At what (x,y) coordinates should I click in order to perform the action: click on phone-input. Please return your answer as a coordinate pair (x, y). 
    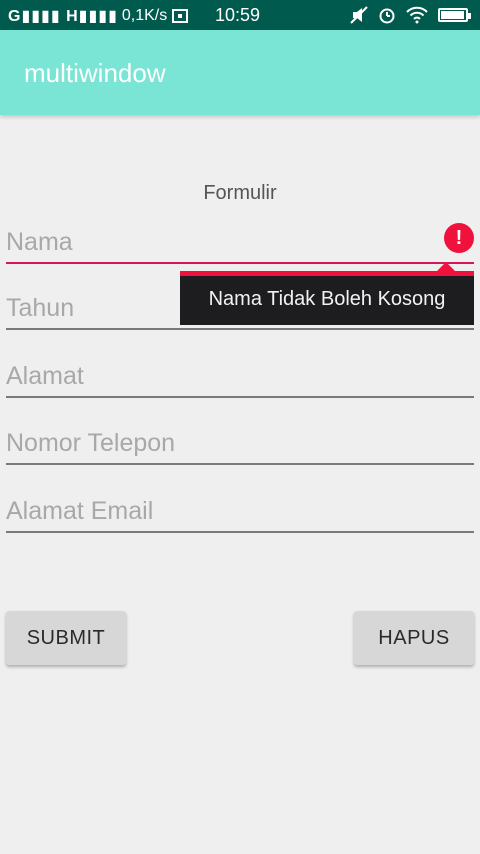
    Looking at the image, I should click on (240, 443).